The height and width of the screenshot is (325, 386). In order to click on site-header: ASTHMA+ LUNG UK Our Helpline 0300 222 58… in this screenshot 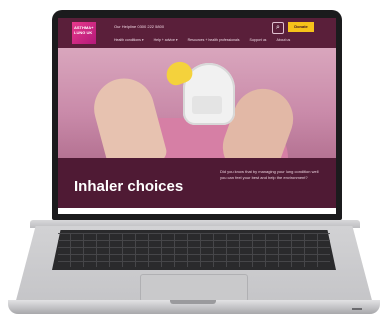, I will do `click(197, 33)`.